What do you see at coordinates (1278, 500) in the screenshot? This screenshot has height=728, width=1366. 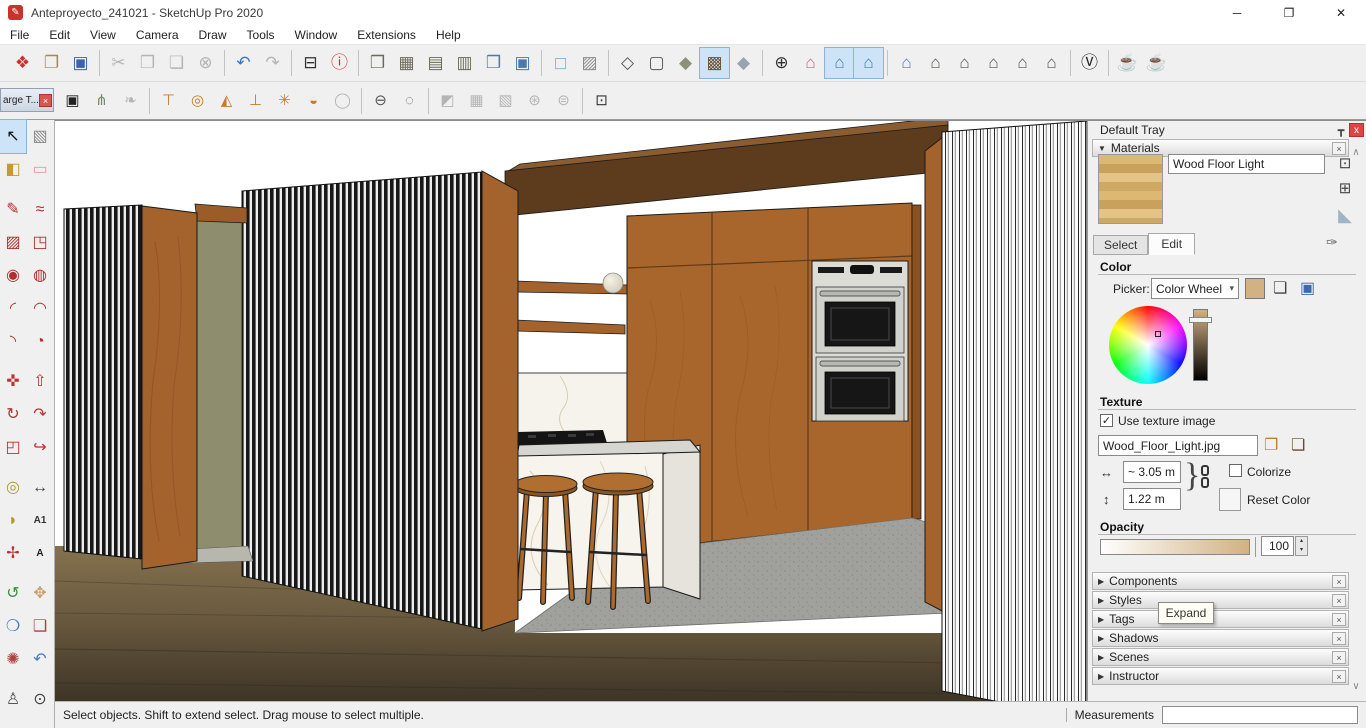 I see `reset-color-label: Reset Color` at bounding box center [1278, 500].